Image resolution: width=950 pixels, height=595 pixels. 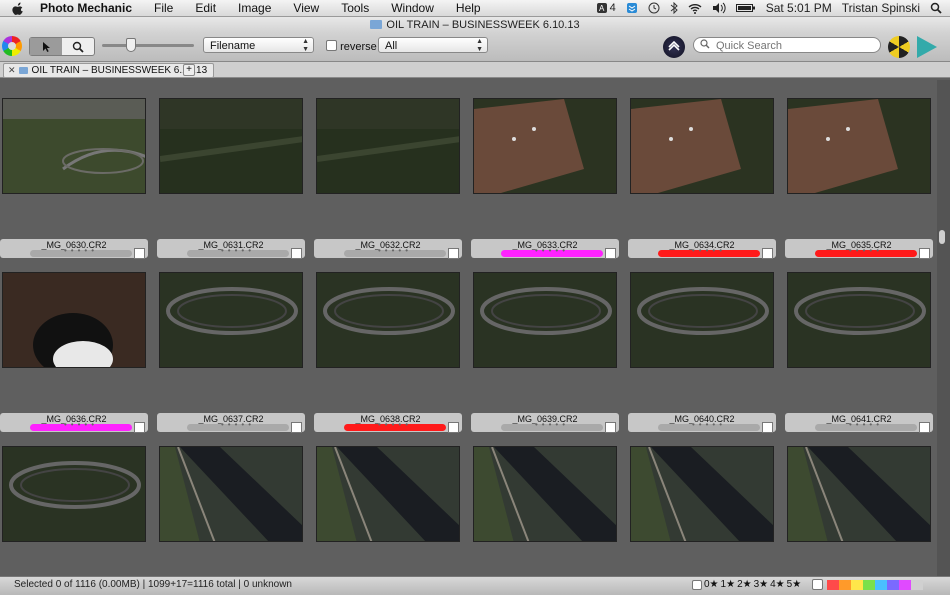 I want to click on arrow-tool-icon, so click(x=46, y=46).